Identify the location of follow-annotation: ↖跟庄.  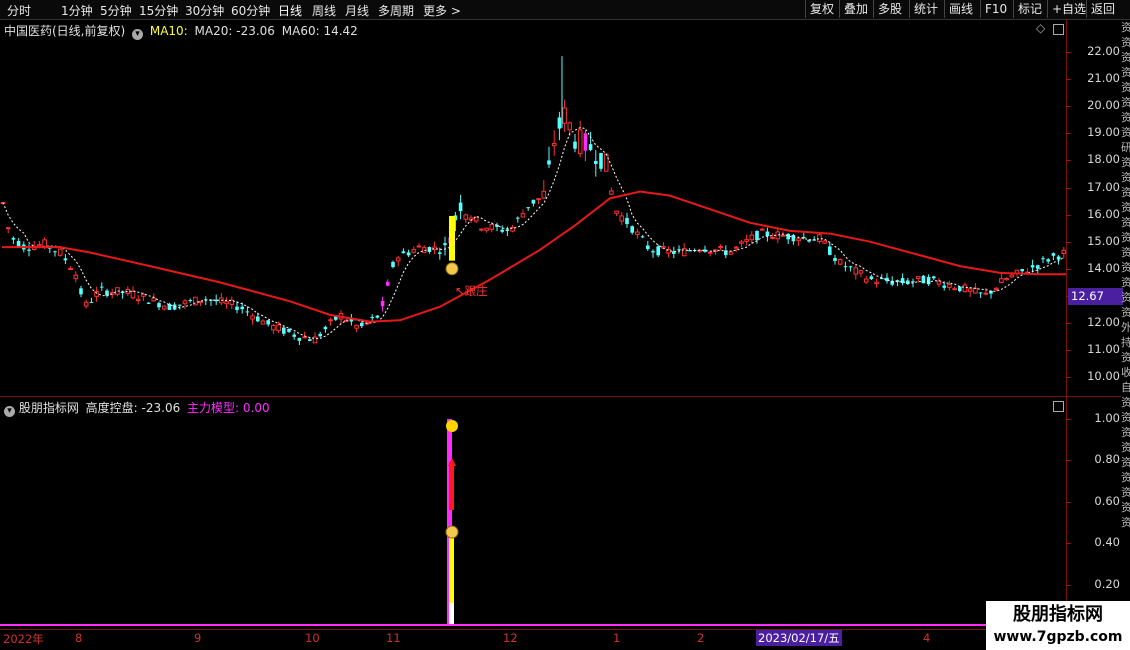
(471, 291).